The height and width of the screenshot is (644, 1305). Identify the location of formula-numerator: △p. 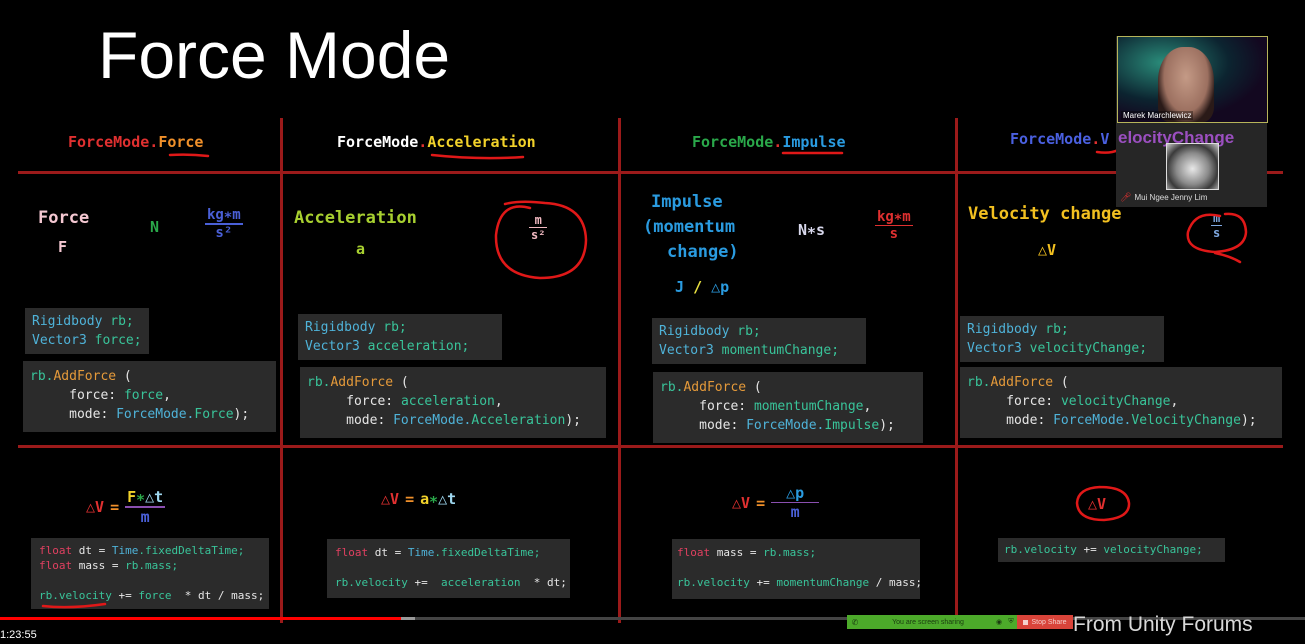
(795, 493).